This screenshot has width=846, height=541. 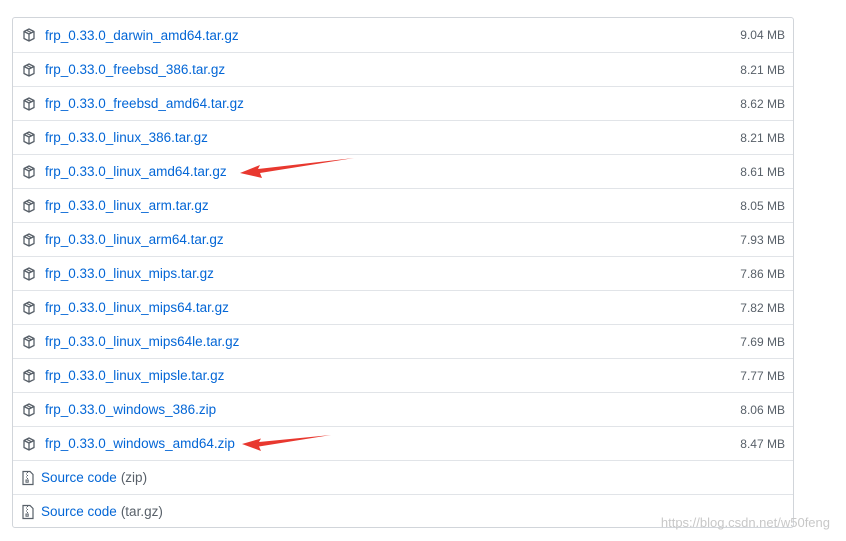 I want to click on source-code-targz-link: Source code (tar.gz), so click(x=102, y=511).